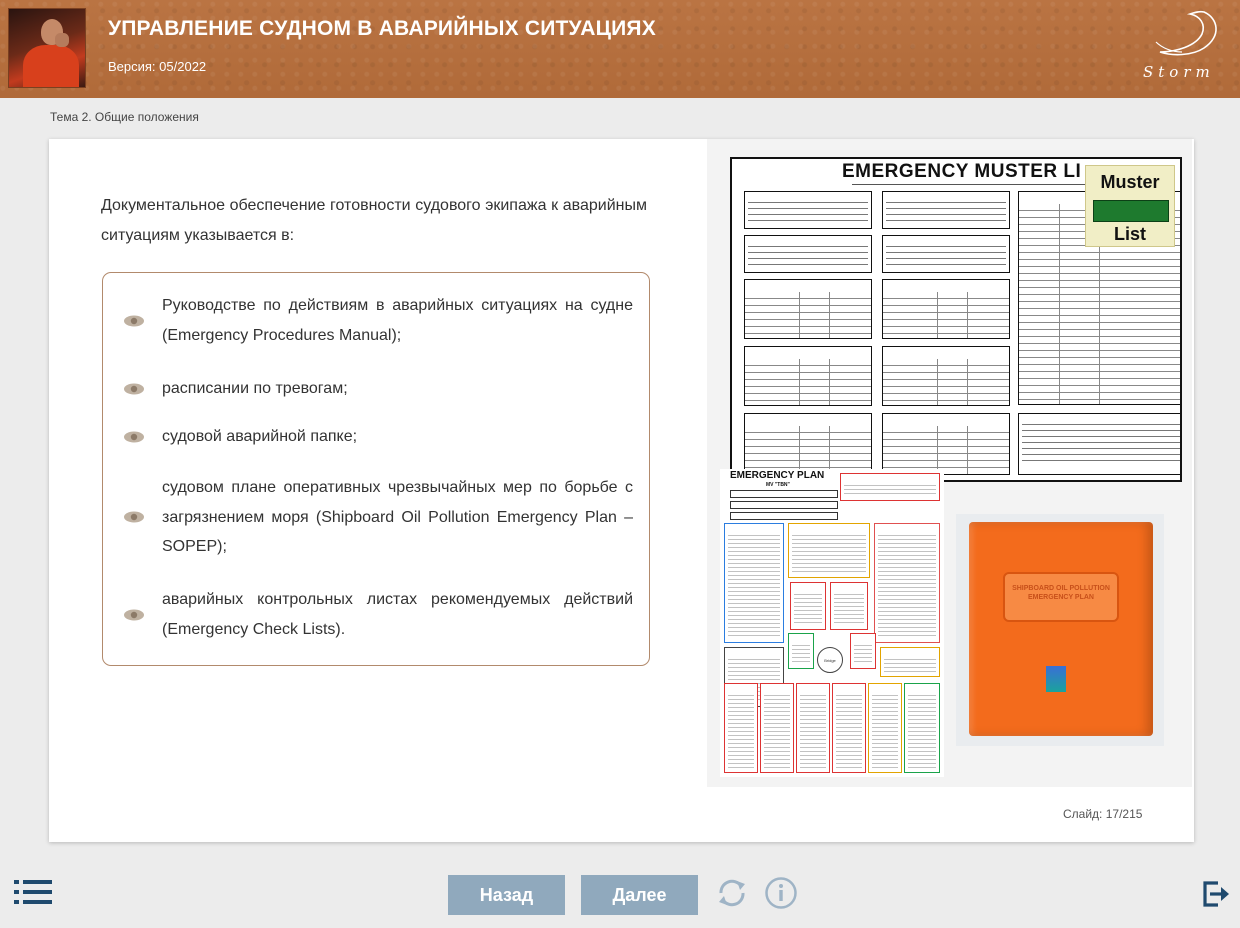  I want to click on list-item: судовой аварийной папке;, so click(378, 437).